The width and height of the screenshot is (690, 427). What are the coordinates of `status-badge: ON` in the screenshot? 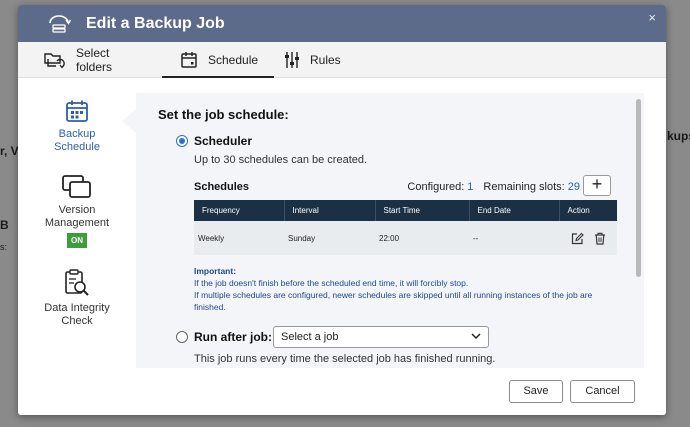 It's located at (77, 240).